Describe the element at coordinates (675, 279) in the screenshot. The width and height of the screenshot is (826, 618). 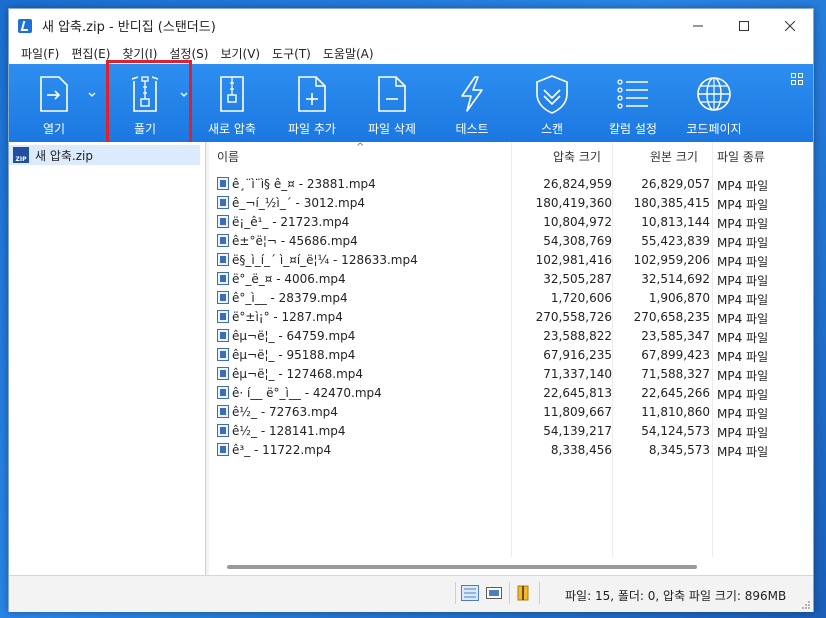
I see `original-size: 32,514,692` at that location.